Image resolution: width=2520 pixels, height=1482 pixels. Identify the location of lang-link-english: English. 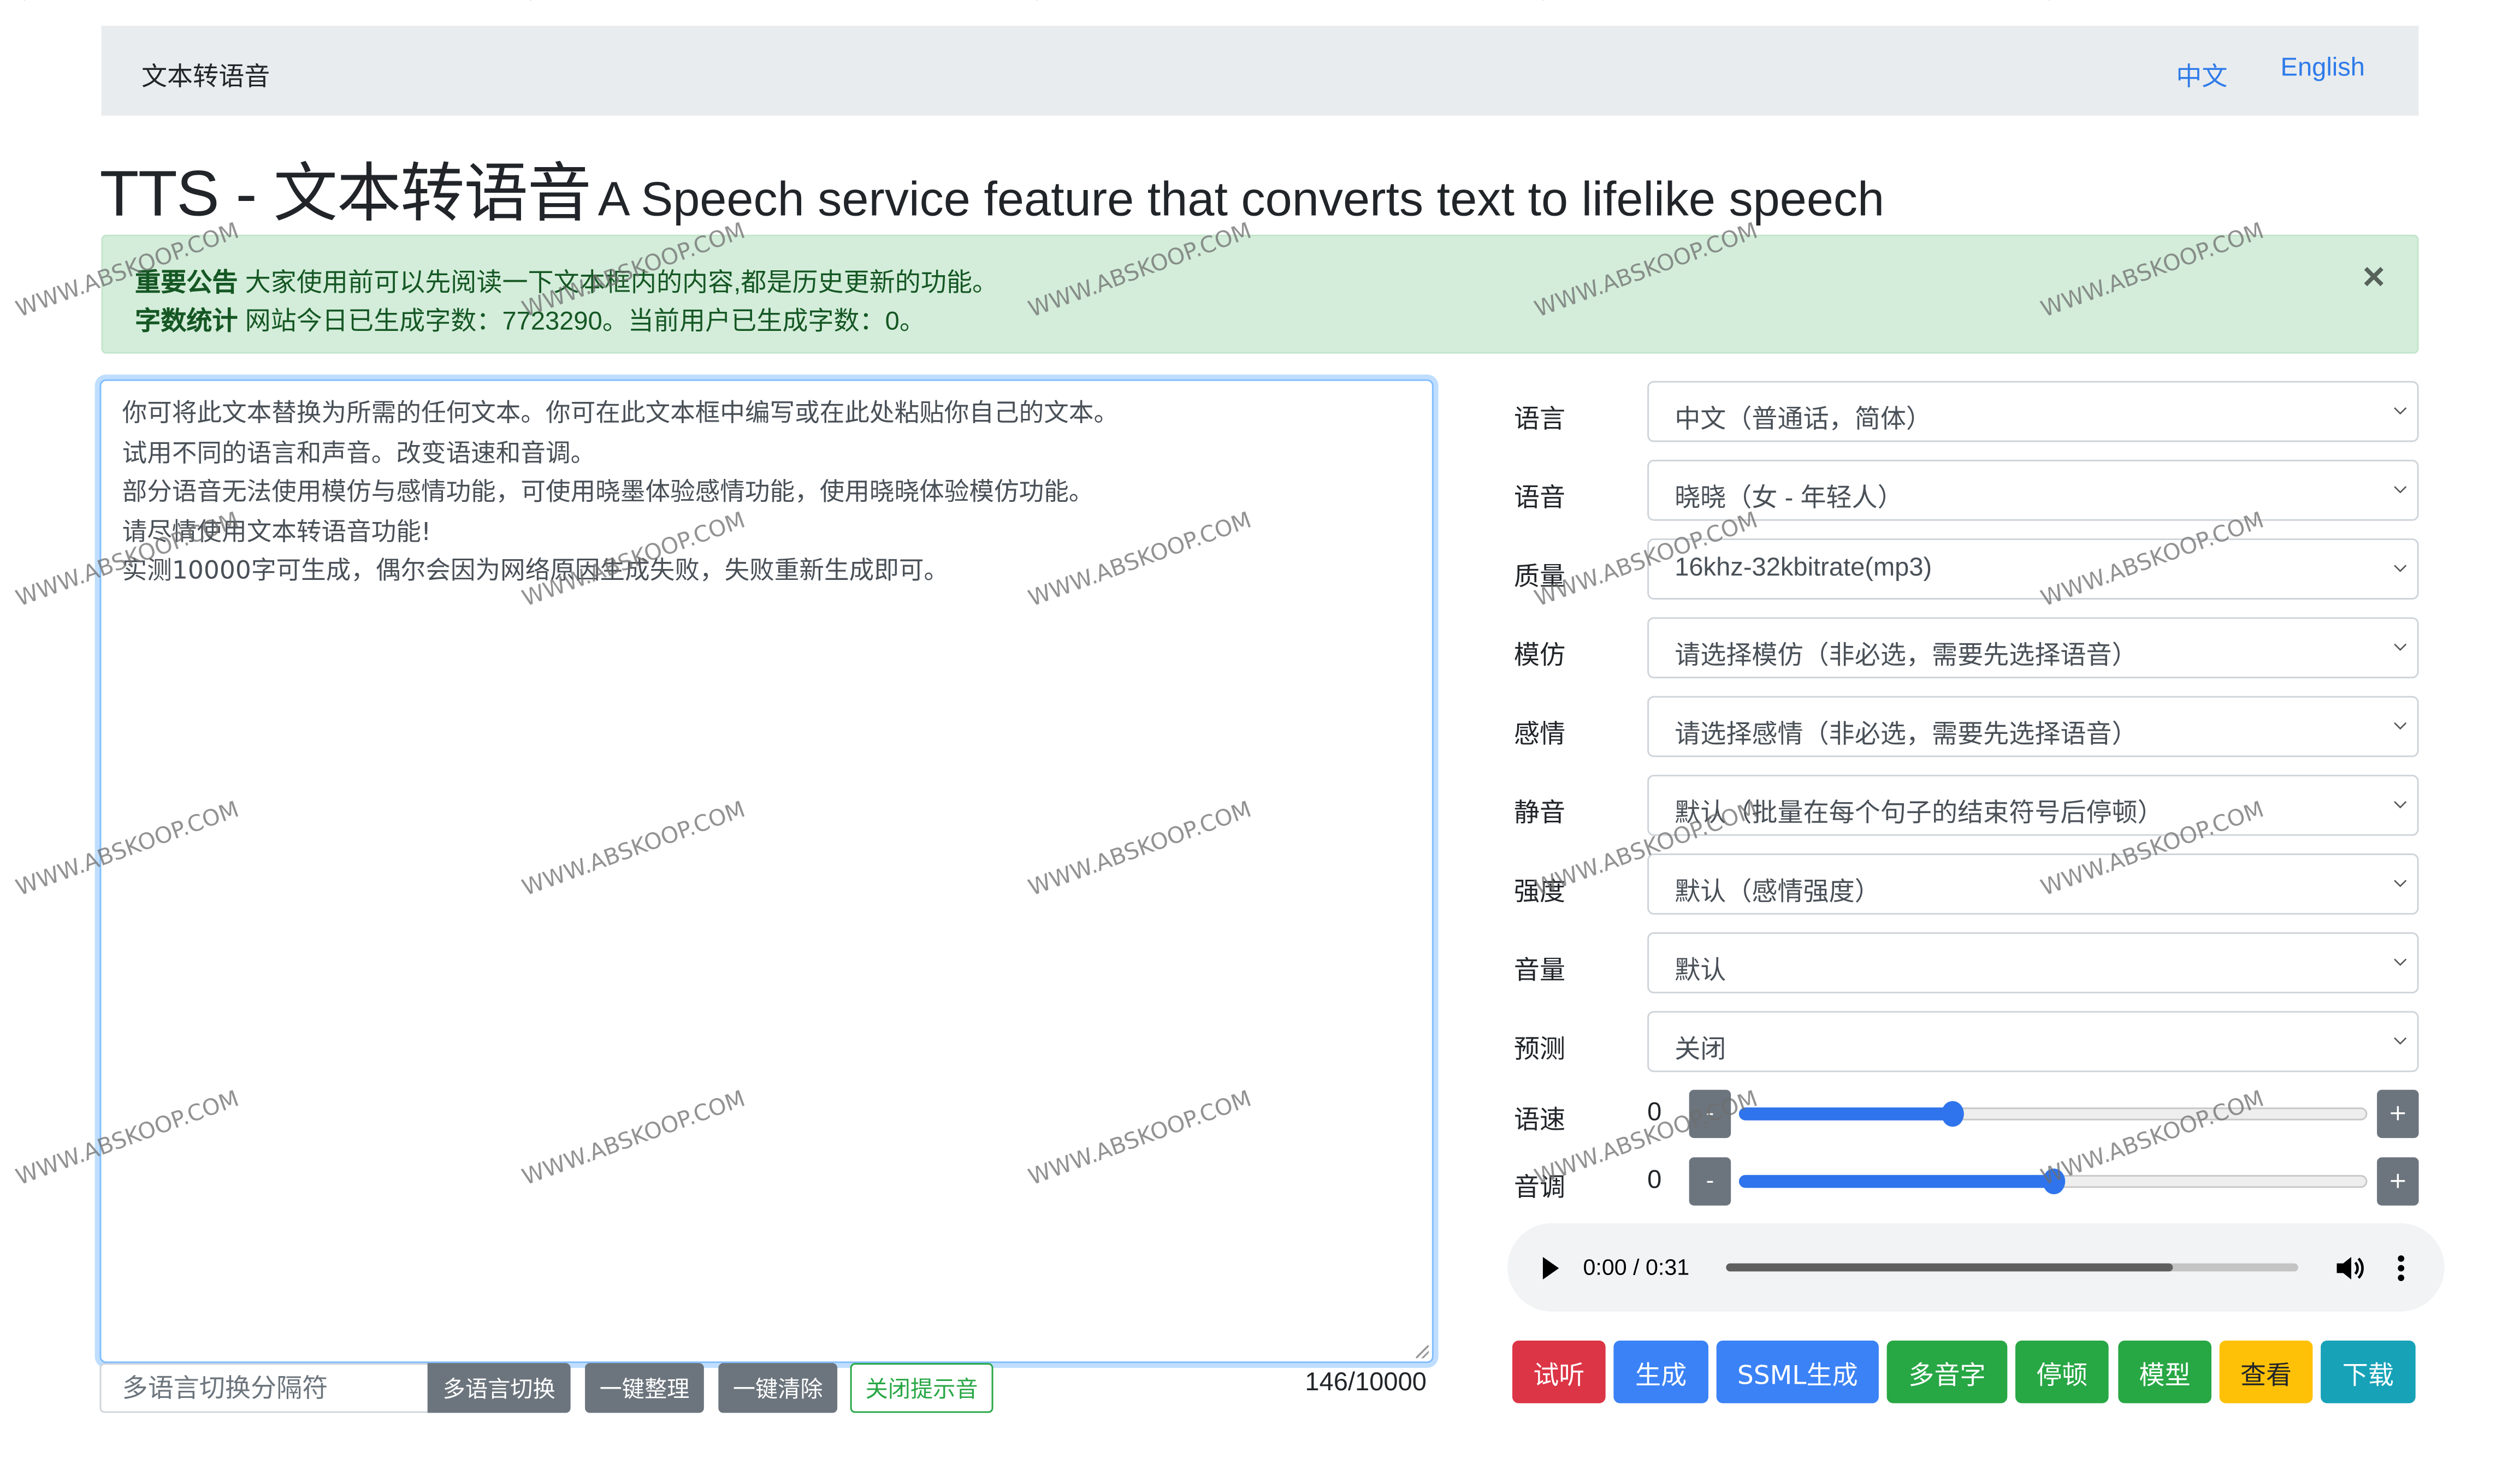
(2323, 69).